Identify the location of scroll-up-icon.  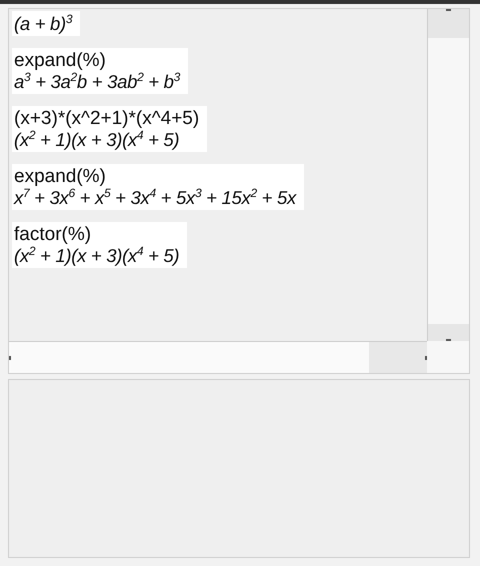
(448, 10).